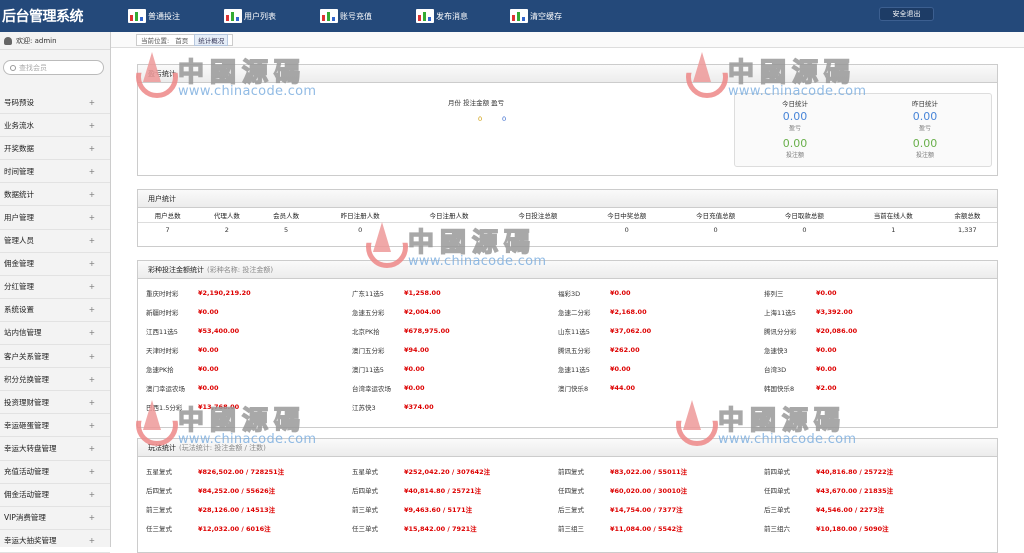 The height and width of the screenshot is (553, 1024). What do you see at coordinates (625, 349) in the screenshot?
I see `stat-value: ¥262.00` at bounding box center [625, 349].